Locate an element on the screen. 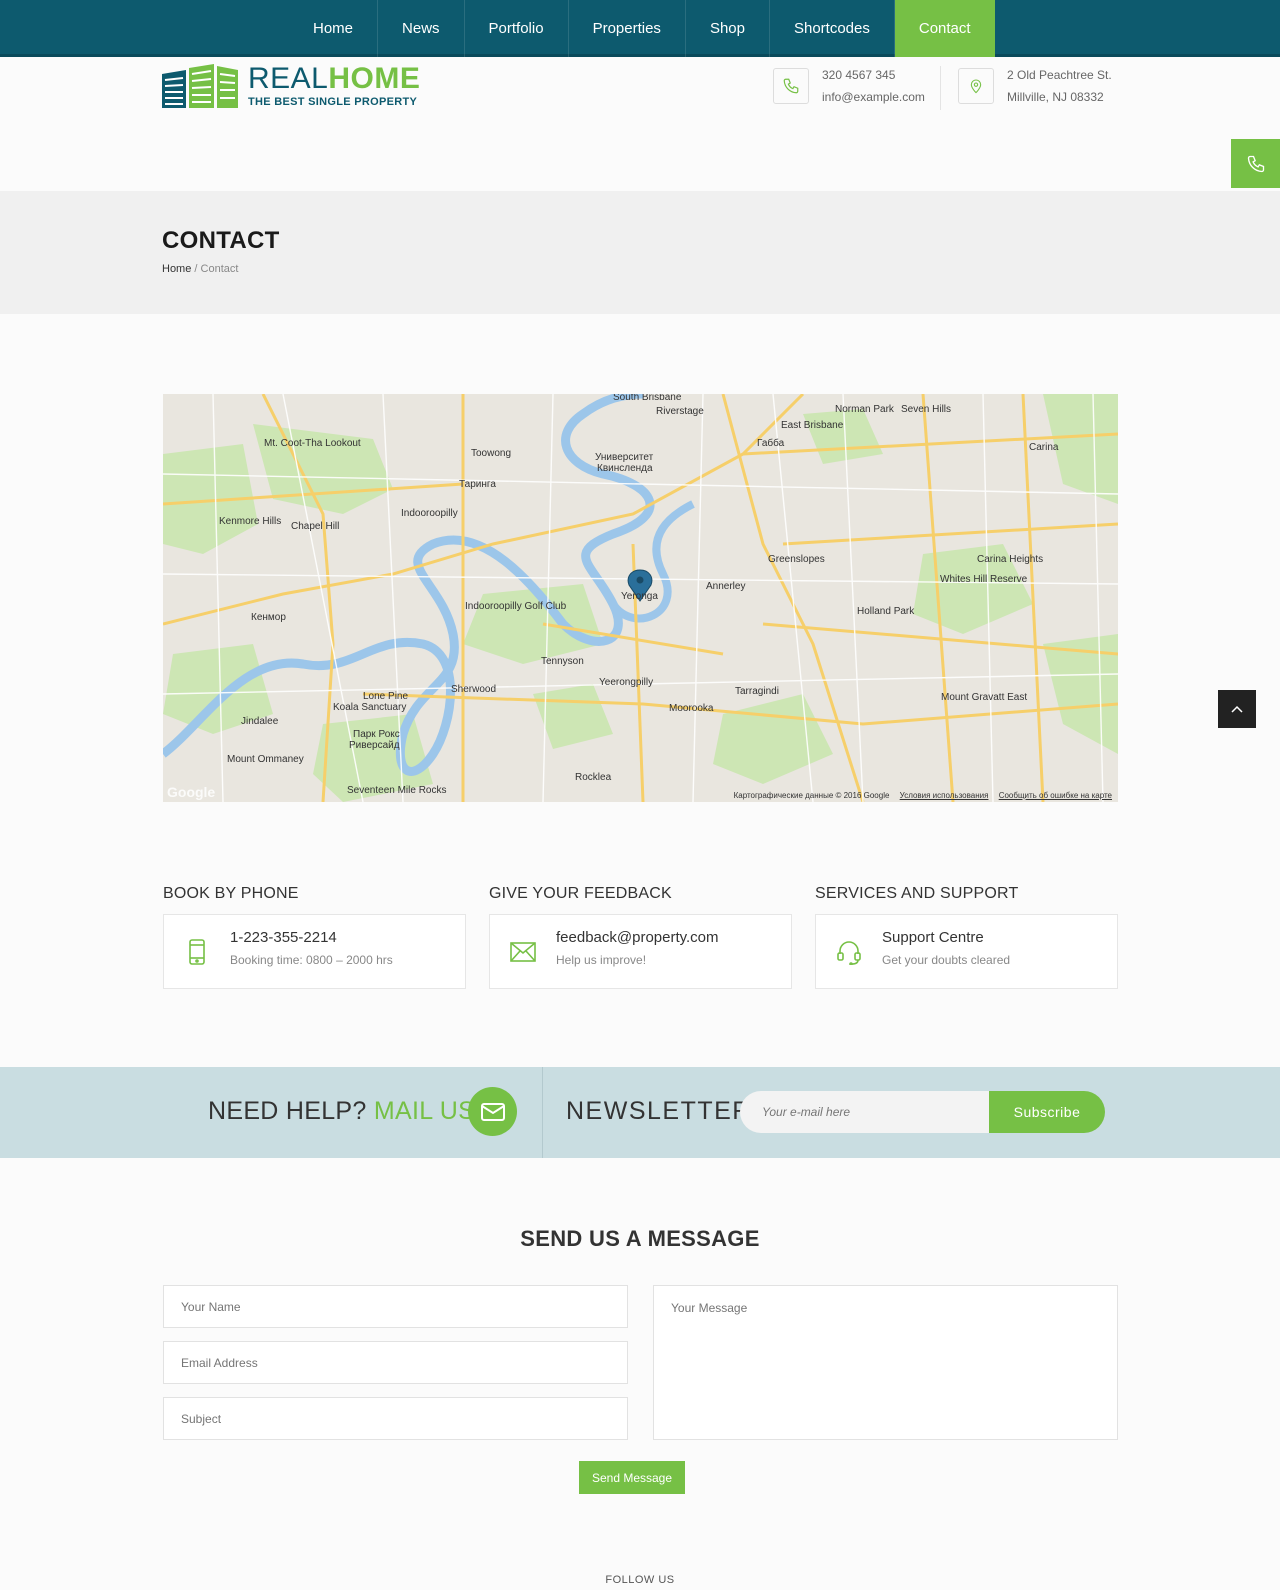 Image resolution: width=1280 pixels, height=1590 pixels. svg-text: Chapel Hill is located at coordinates (315, 526).